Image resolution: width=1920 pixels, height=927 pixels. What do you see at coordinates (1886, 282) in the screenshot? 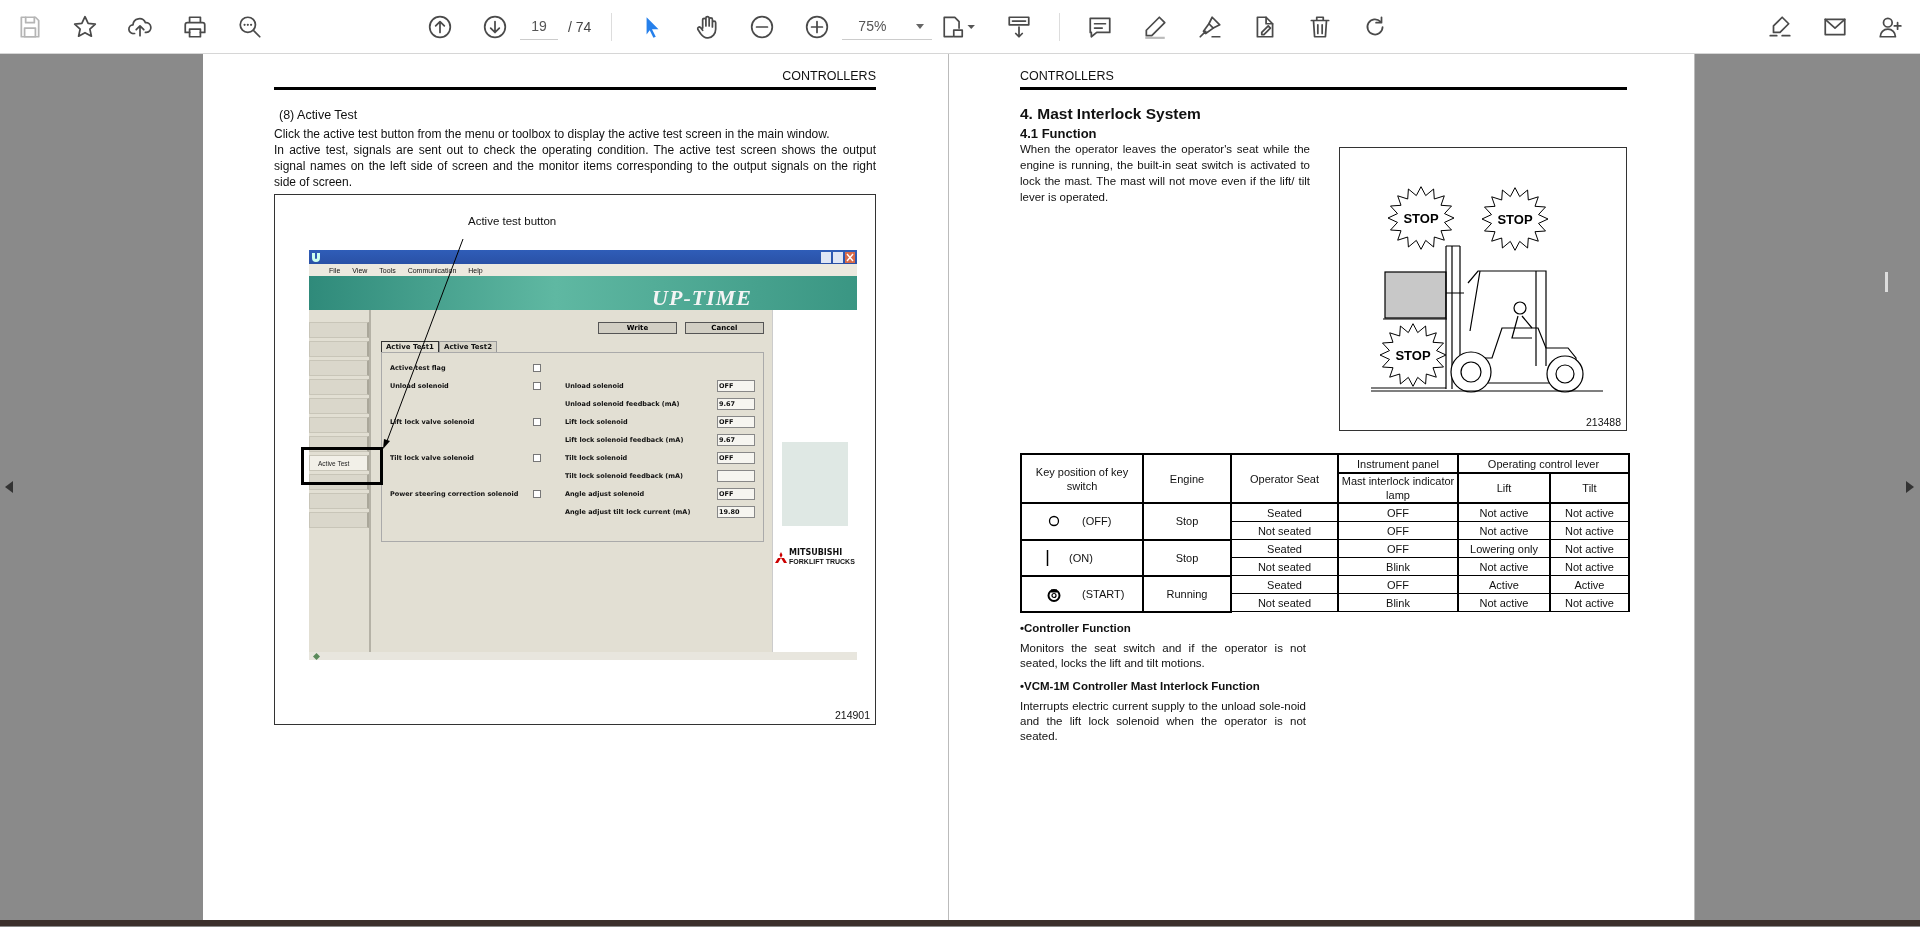
I see `scrollbar-thumb` at bounding box center [1886, 282].